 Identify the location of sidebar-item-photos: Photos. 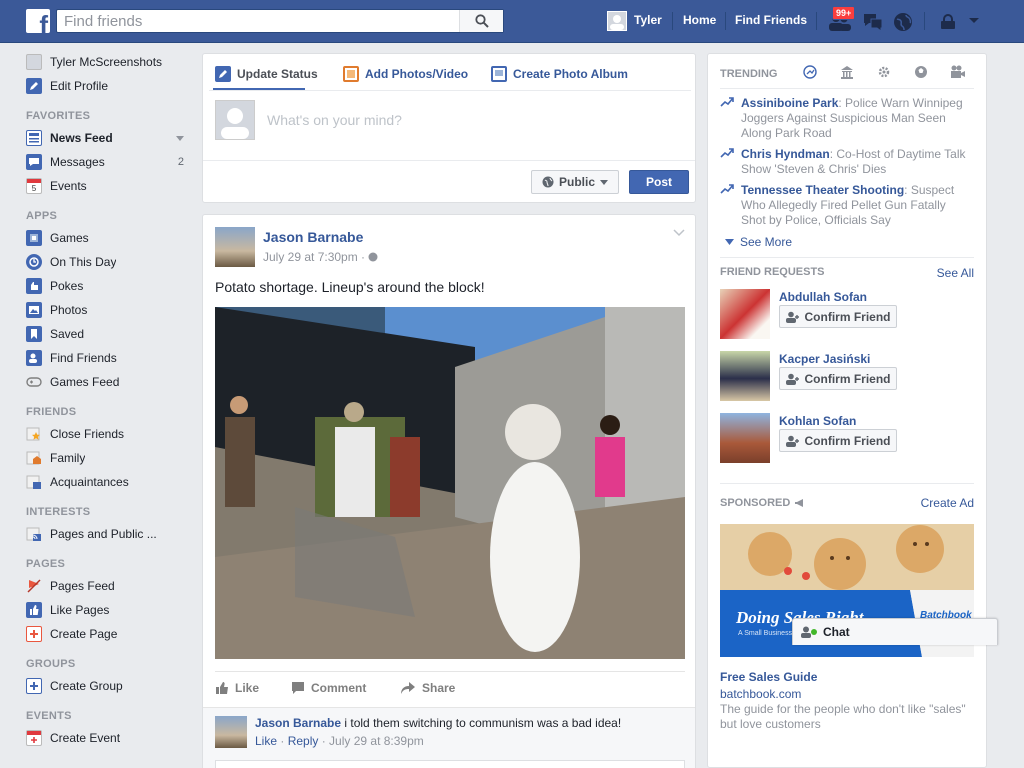
(111, 310).